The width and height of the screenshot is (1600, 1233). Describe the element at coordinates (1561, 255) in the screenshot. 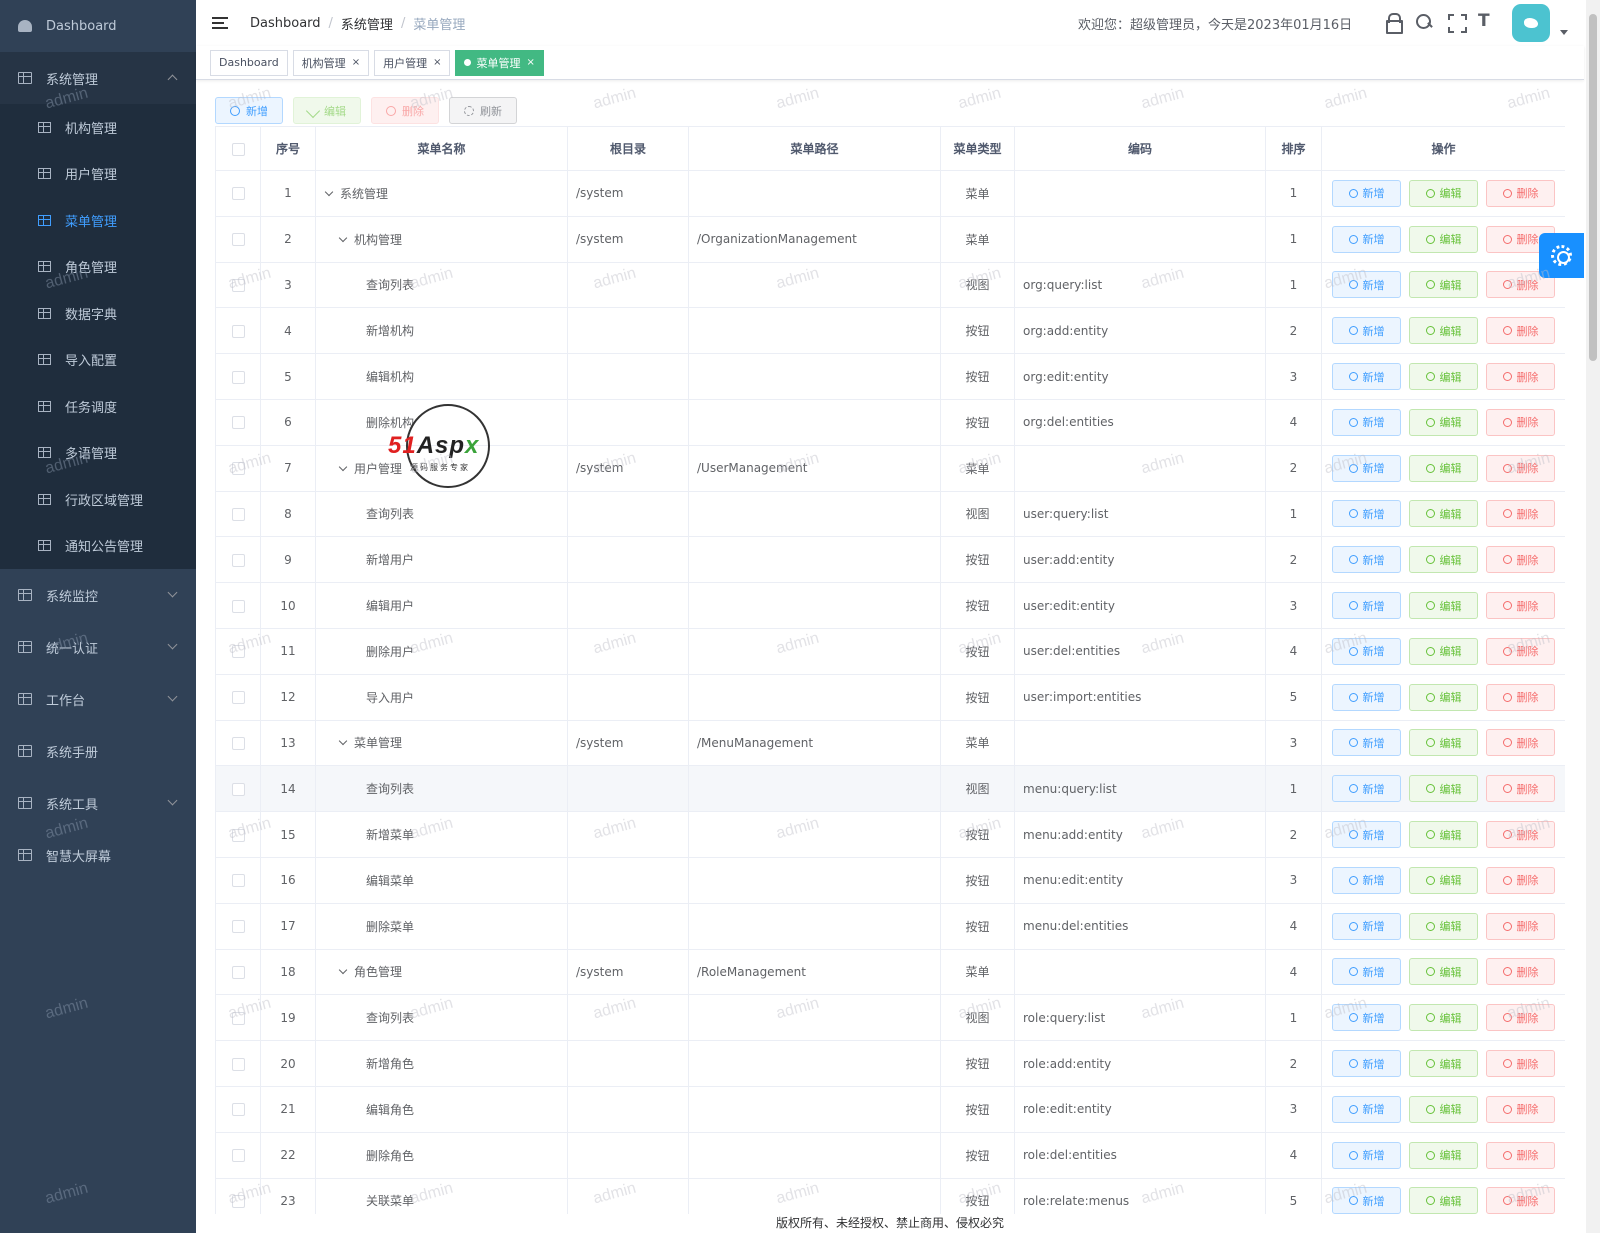

I see `settings-button` at that location.